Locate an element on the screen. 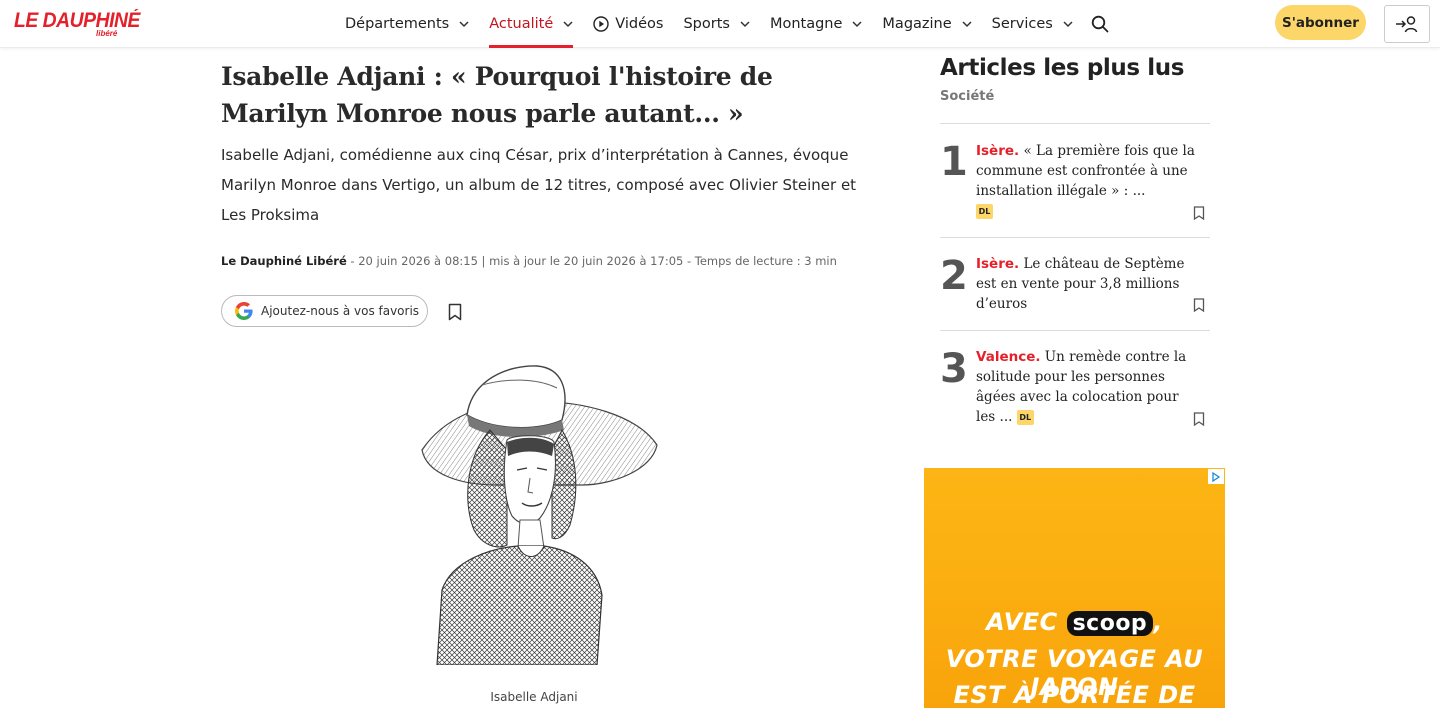 The width and height of the screenshot is (1440, 708). rank-city: Valence. is located at coordinates (1008, 357).